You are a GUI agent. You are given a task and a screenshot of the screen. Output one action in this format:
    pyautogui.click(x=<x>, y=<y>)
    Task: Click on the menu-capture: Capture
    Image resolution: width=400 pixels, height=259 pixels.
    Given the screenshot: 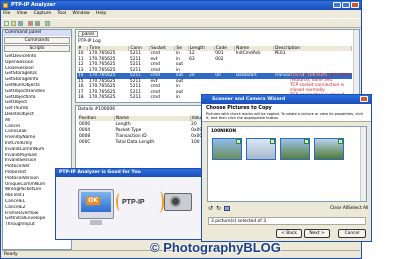 What is the action you would take?
    pyautogui.click(x=42, y=13)
    